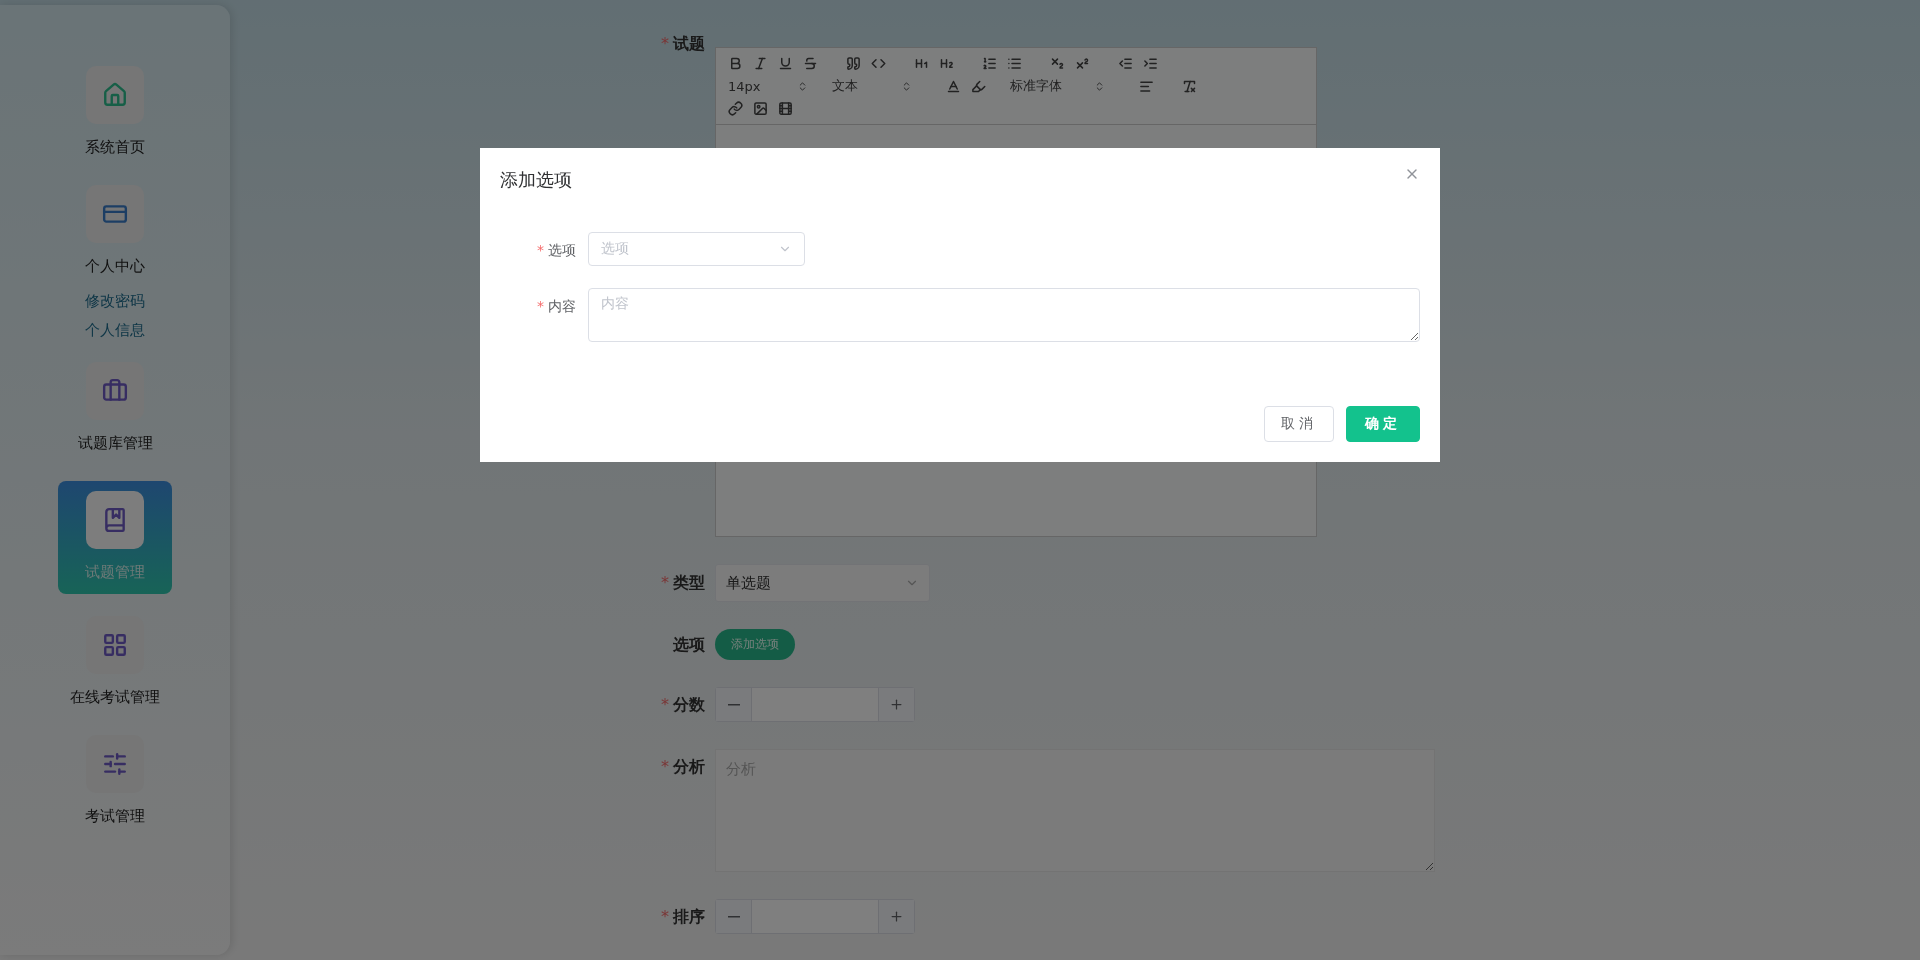 The height and width of the screenshot is (960, 1920). Describe the element at coordinates (1189, 86) in the screenshot. I see `clear-format-icon` at that location.